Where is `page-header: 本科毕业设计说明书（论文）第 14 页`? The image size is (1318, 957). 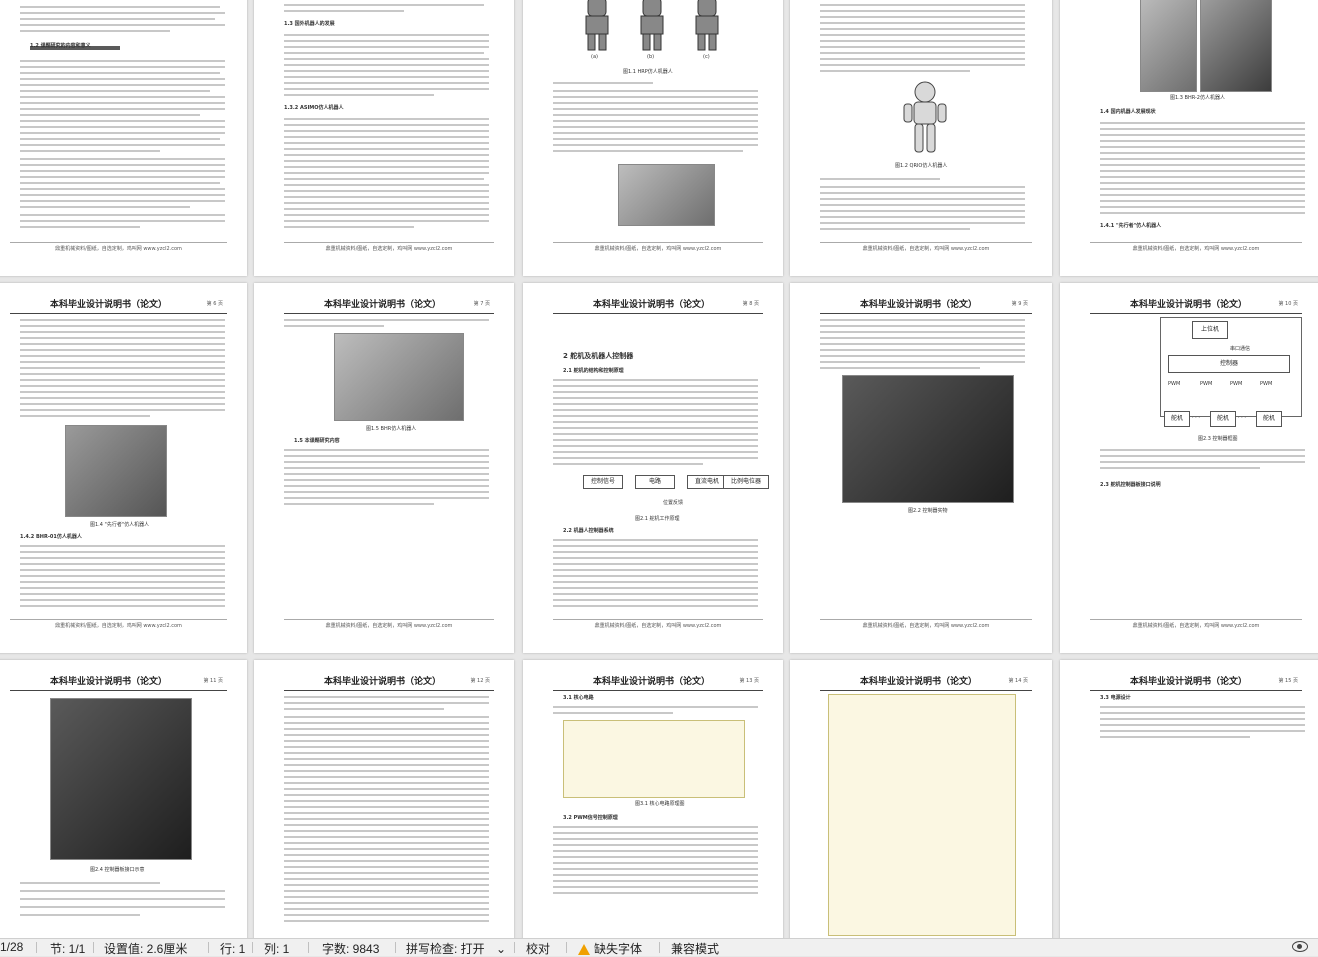
page-header: 本科毕业设计说明书（论文）第 14 页 is located at coordinates (926, 682).